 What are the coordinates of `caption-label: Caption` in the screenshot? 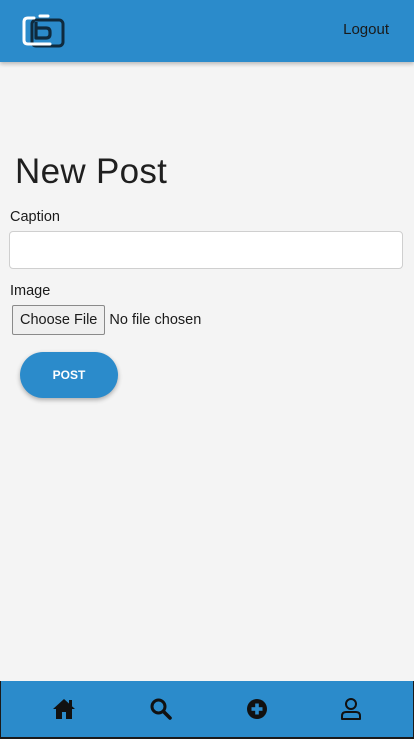 It's located at (35, 217).